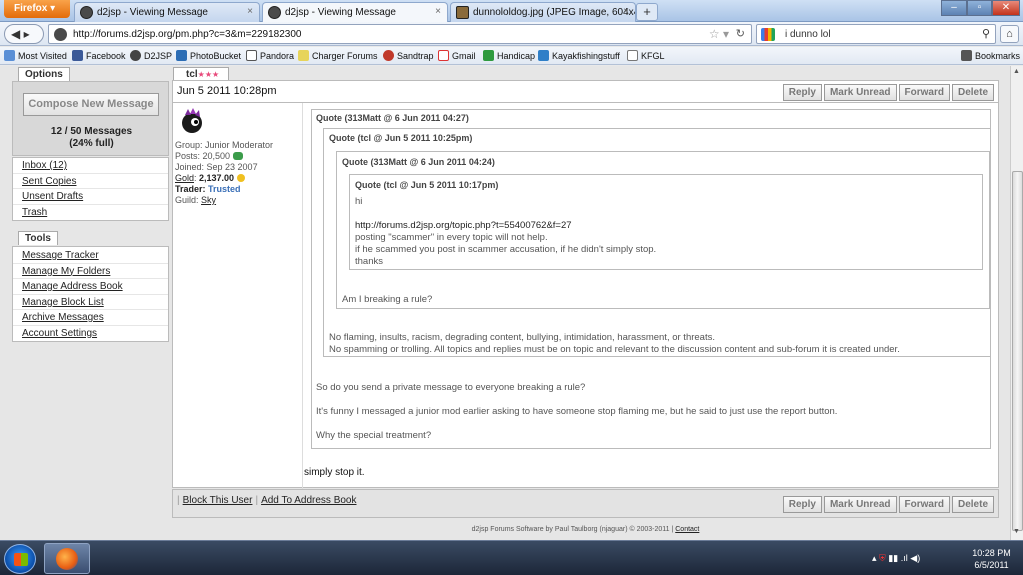 This screenshot has width=1023, height=575. Describe the element at coordinates (924, 92) in the screenshot. I see `forward-button: Forward` at that location.